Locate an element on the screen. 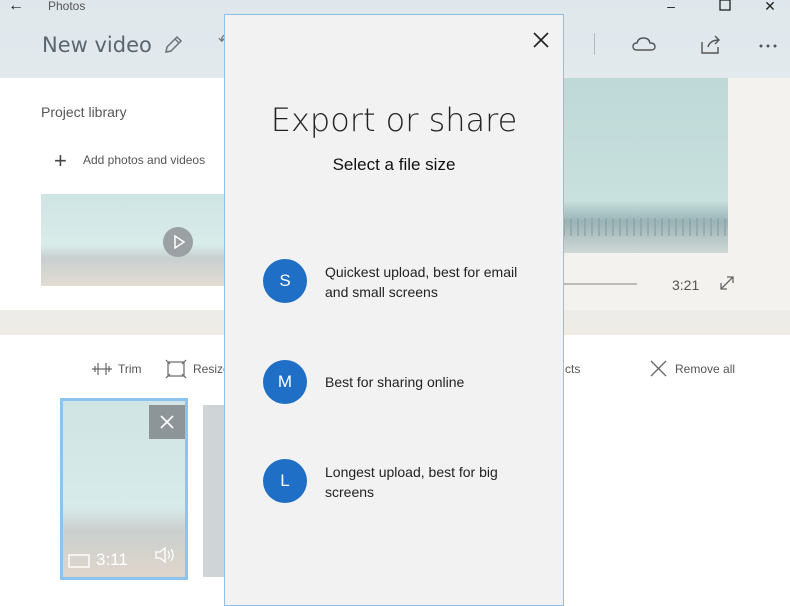 The width and height of the screenshot is (790, 606). share-icon is located at coordinates (711, 45).